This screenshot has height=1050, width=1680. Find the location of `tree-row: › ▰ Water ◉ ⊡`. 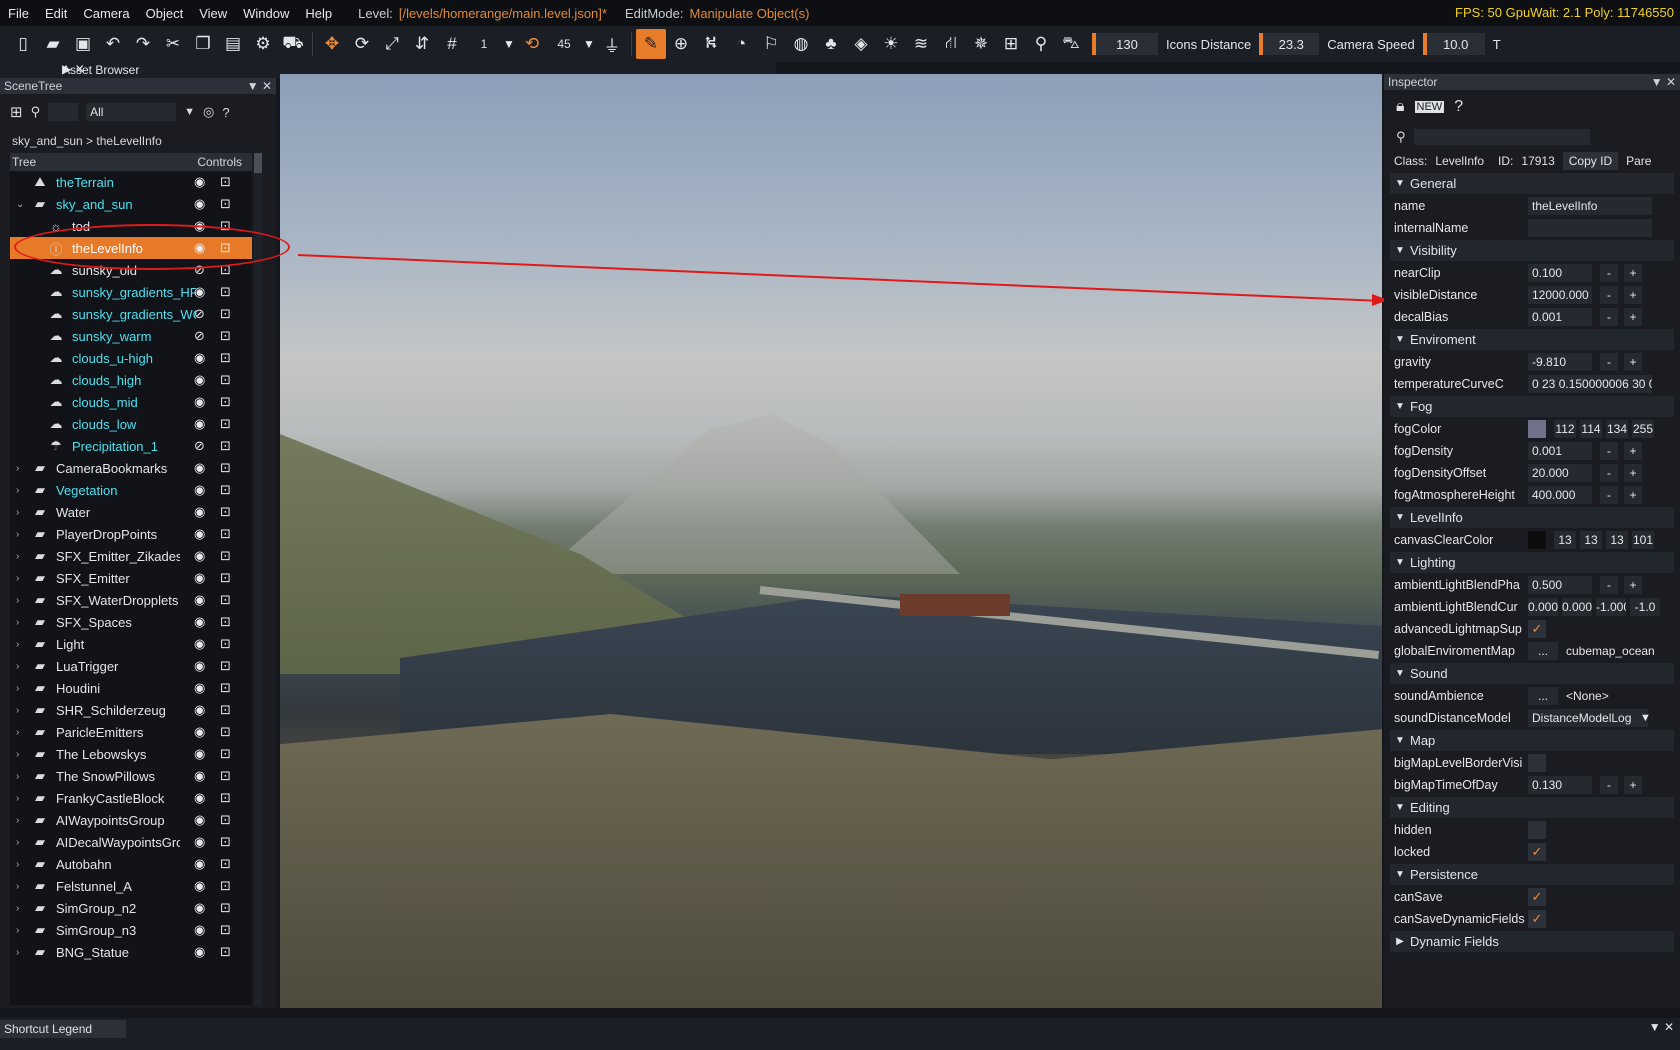

tree-row: › ▰ Water ◉ ⊡ is located at coordinates (131, 512).